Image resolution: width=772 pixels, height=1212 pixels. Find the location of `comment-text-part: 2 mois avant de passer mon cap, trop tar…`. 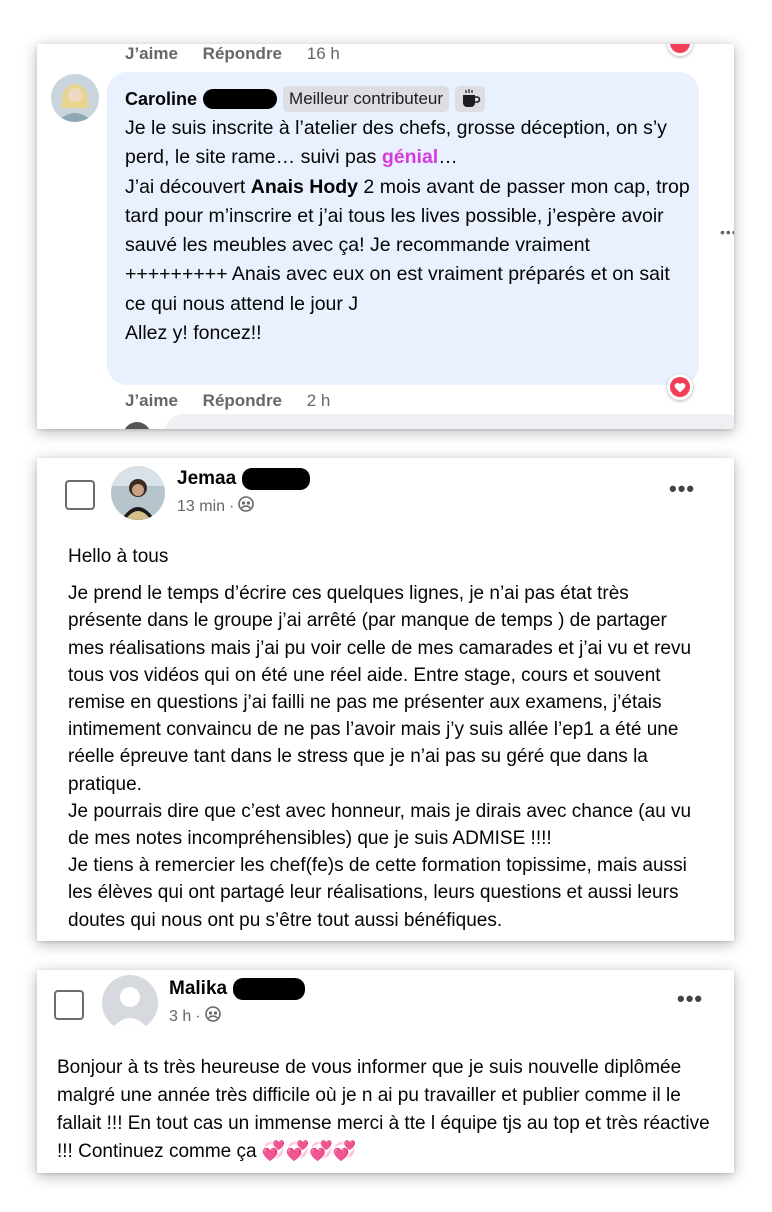

comment-text-part: 2 mois avant de passer mon cap, trop tar… is located at coordinates (407, 260).